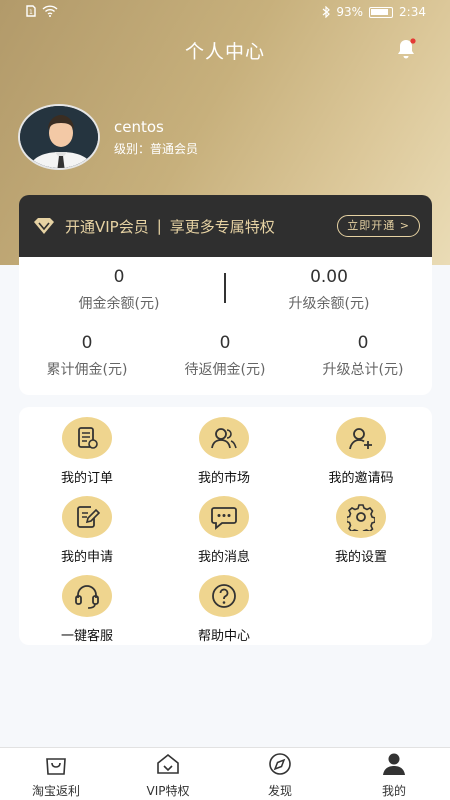 The height and width of the screenshot is (800, 450). Describe the element at coordinates (56, 775) in the screenshot. I see `tab-taobao-rebate: 淘宝返利` at that location.